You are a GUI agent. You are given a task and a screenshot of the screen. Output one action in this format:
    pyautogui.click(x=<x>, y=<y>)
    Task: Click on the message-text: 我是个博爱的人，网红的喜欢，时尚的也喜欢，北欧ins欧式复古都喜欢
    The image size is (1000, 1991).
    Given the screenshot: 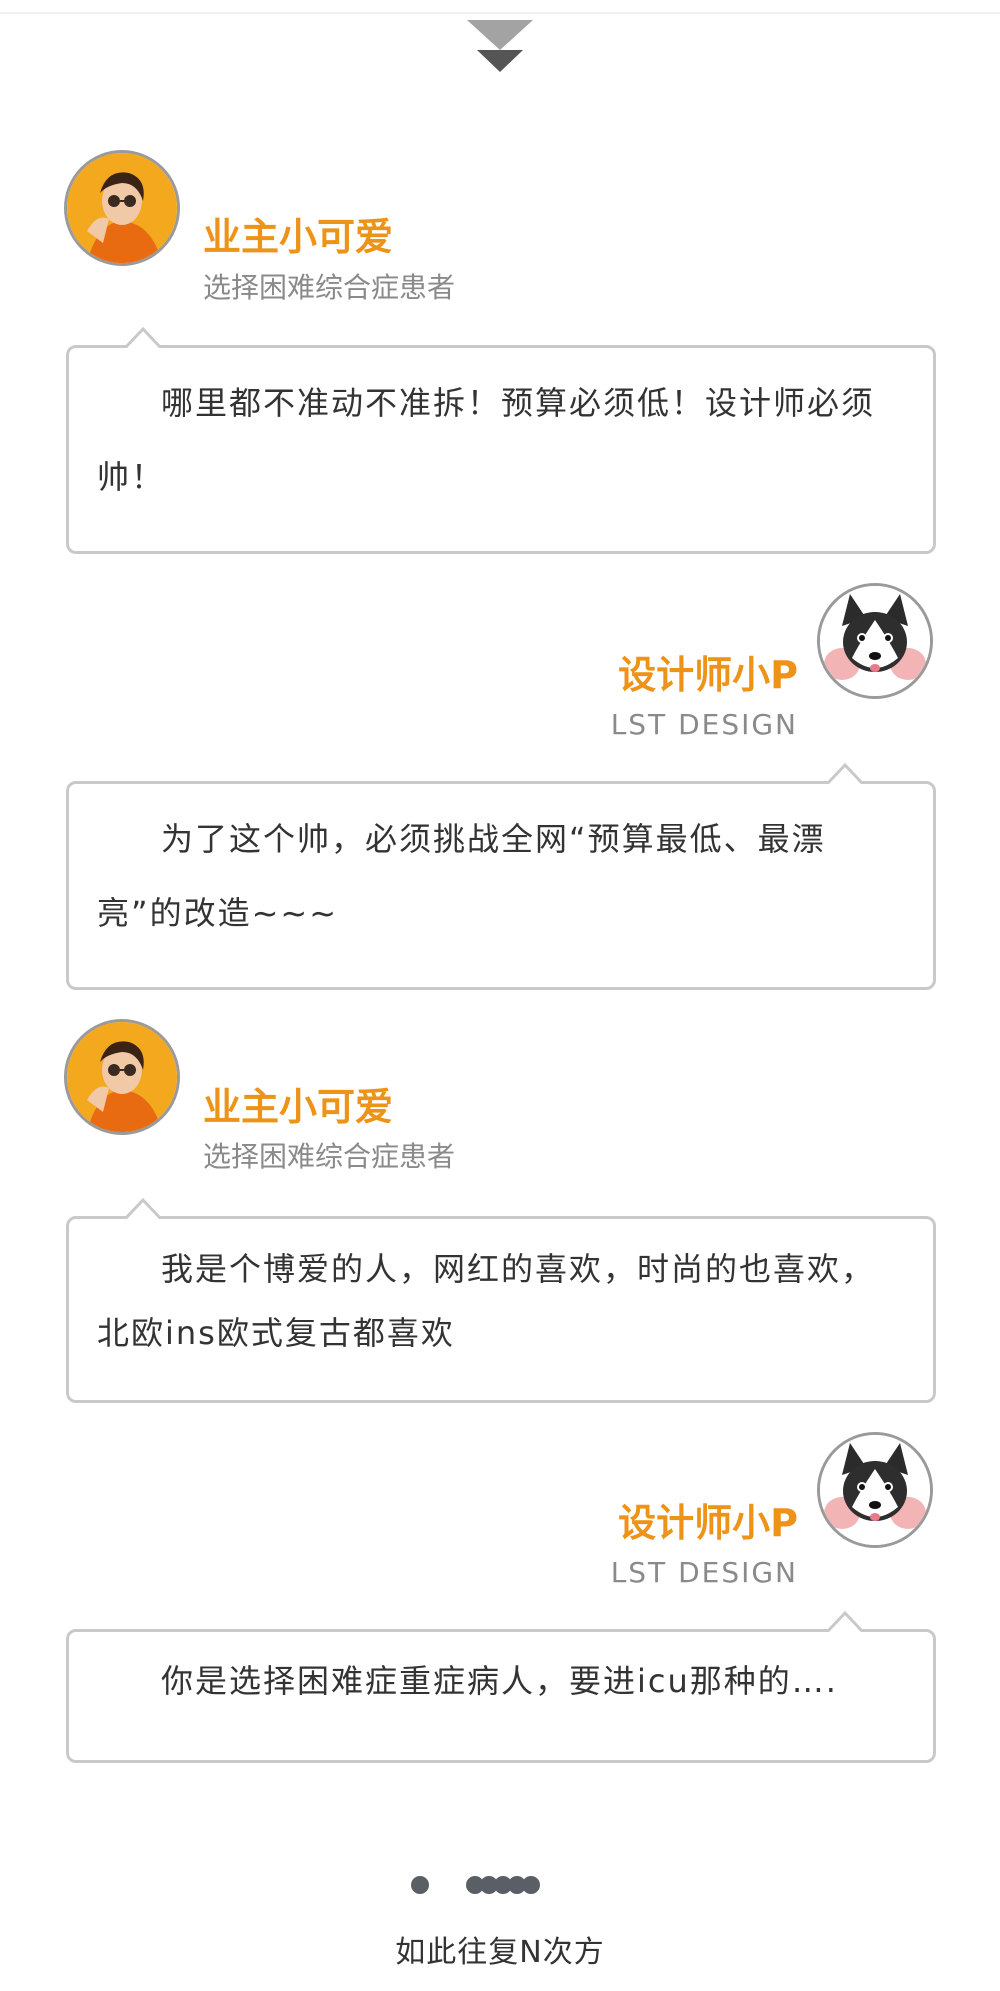 What is the action you would take?
    pyautogui.click(x=486, y=1301)
    